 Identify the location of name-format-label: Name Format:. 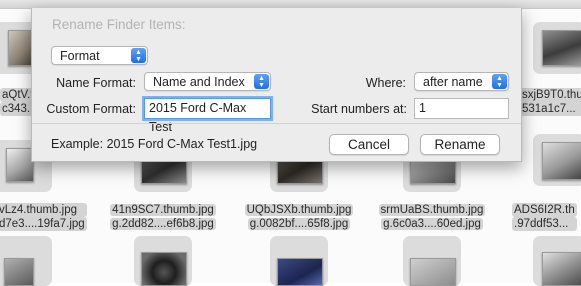
(96, 83).